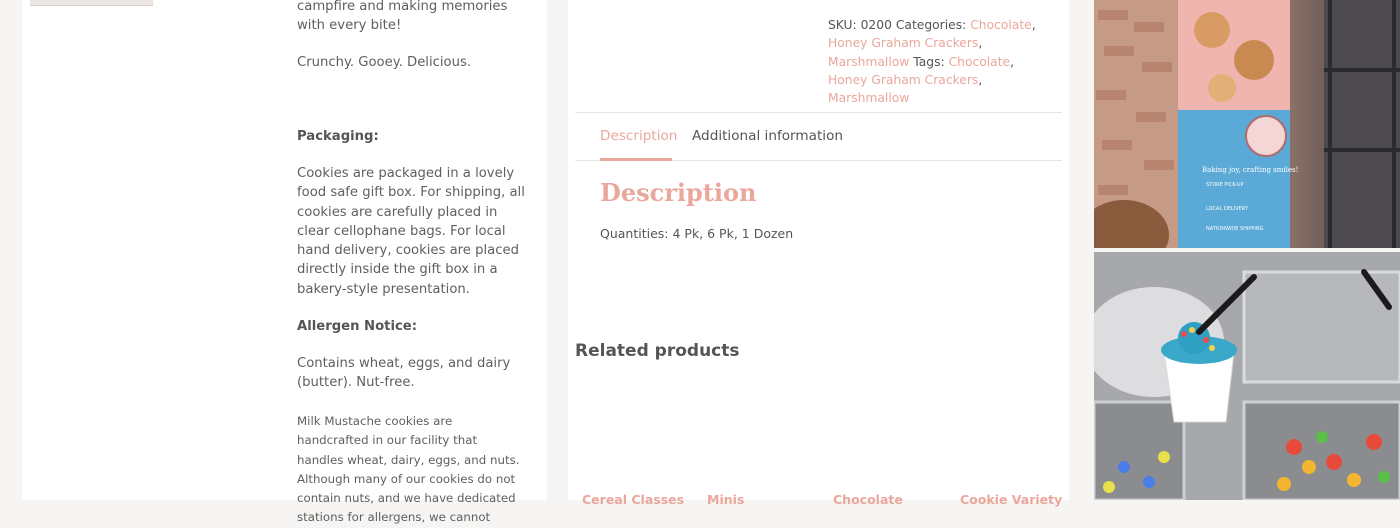 The width and height of the screenshot is (1400, 528). I want to click on packaging-heading: Packaging:, so click(338, 136).